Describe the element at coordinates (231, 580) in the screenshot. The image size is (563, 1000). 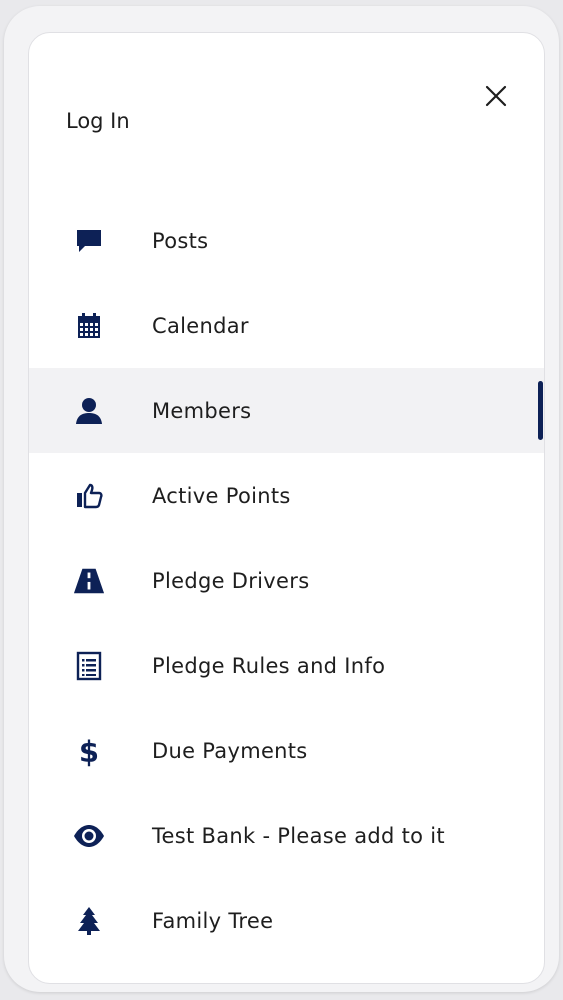
I see `menu-item-label: Pledge Drivers` at that location.